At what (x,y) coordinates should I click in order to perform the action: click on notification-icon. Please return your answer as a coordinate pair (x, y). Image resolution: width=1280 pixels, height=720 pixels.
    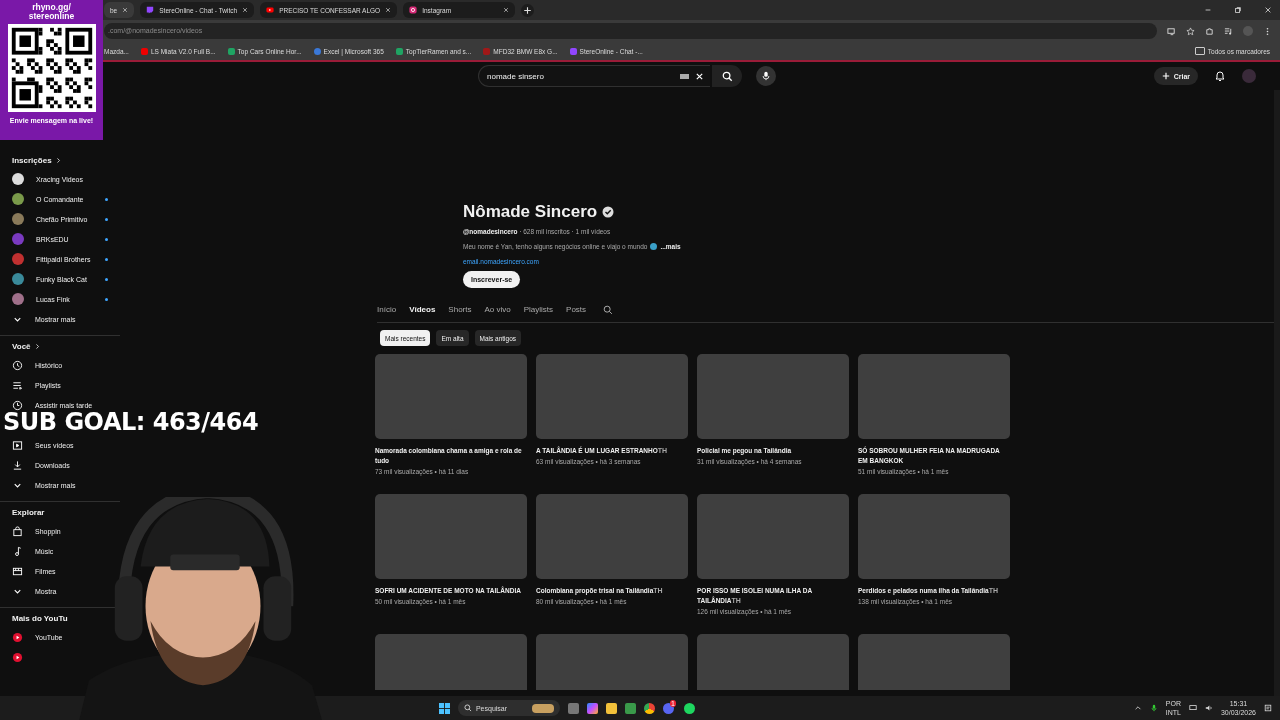
    Looking at the image, I should click on (1268, 708).